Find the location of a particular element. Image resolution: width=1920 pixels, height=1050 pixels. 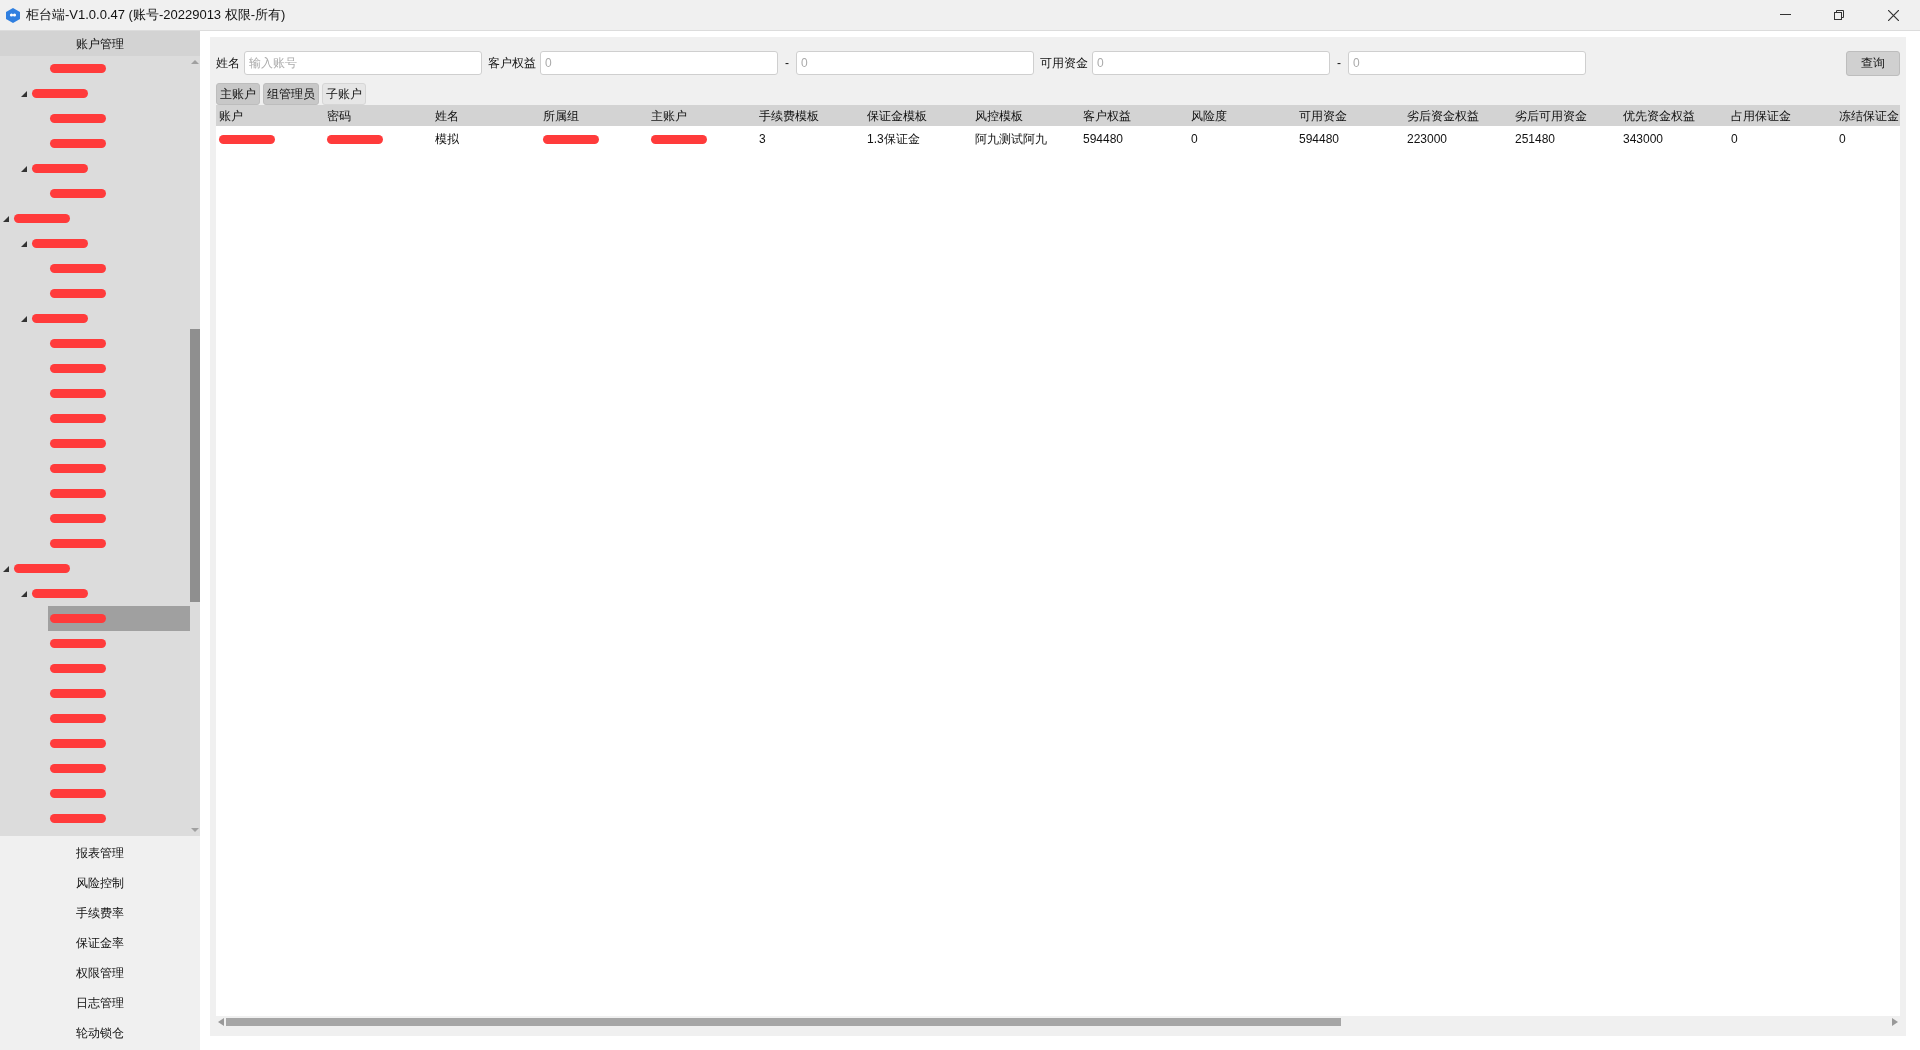

tab: 主账户 is located at coordinates (238, 94).